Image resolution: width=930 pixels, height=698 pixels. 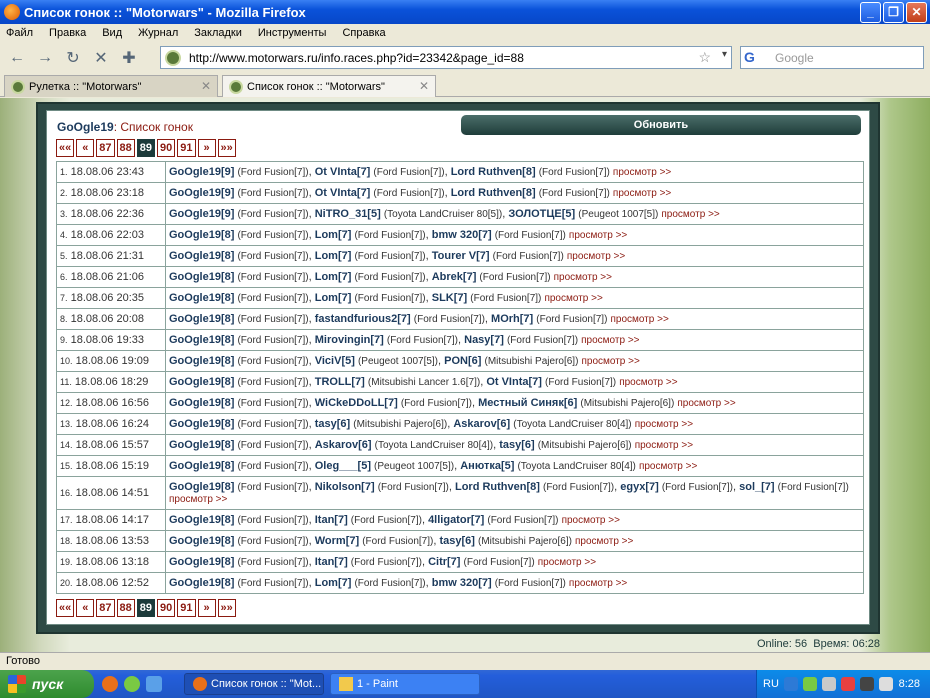 I want to click on google-icon: G, so click(x=752, y=57).